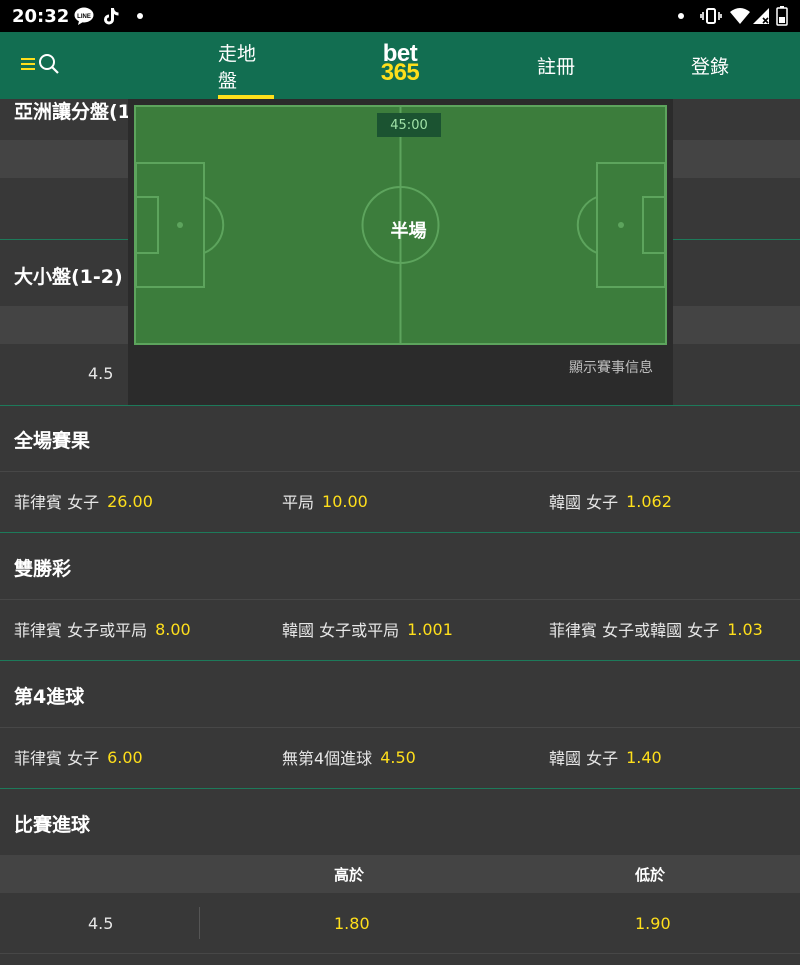 The height and width of the screenshot is (965, 800). I want to click on nav-in-play: 走地盤, so click(246, 65).